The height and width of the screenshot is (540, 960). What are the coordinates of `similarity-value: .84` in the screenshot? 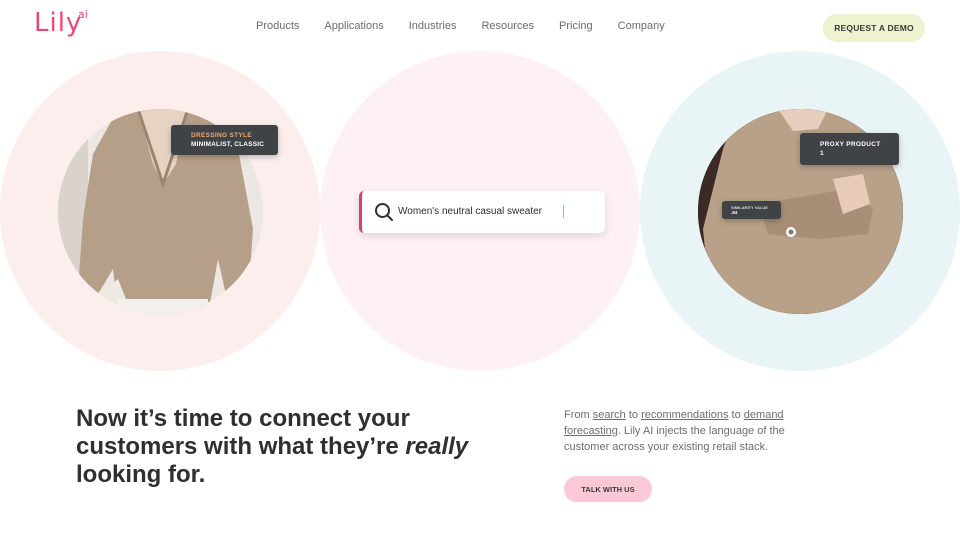 It's located at (734, 212).